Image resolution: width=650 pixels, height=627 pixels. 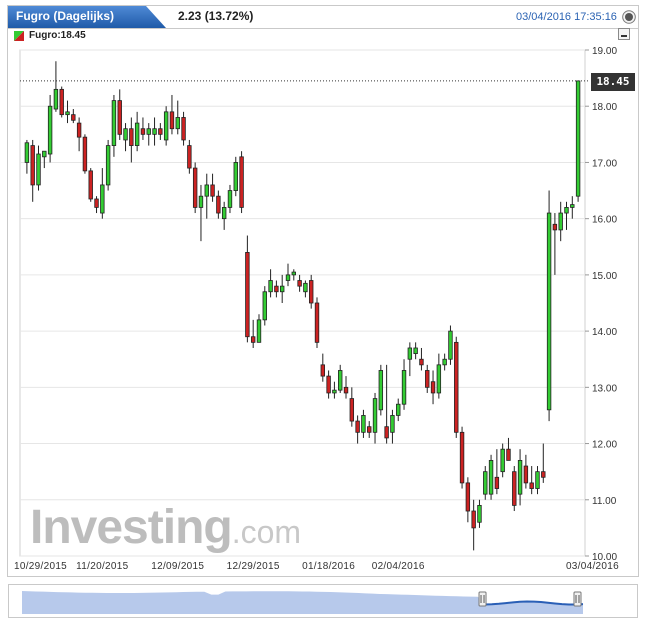 What do you see at coordinates (328, 566) in the screenshot?
I see `x-tick-label: 01/18/2016` at bounding box center [328, 566].